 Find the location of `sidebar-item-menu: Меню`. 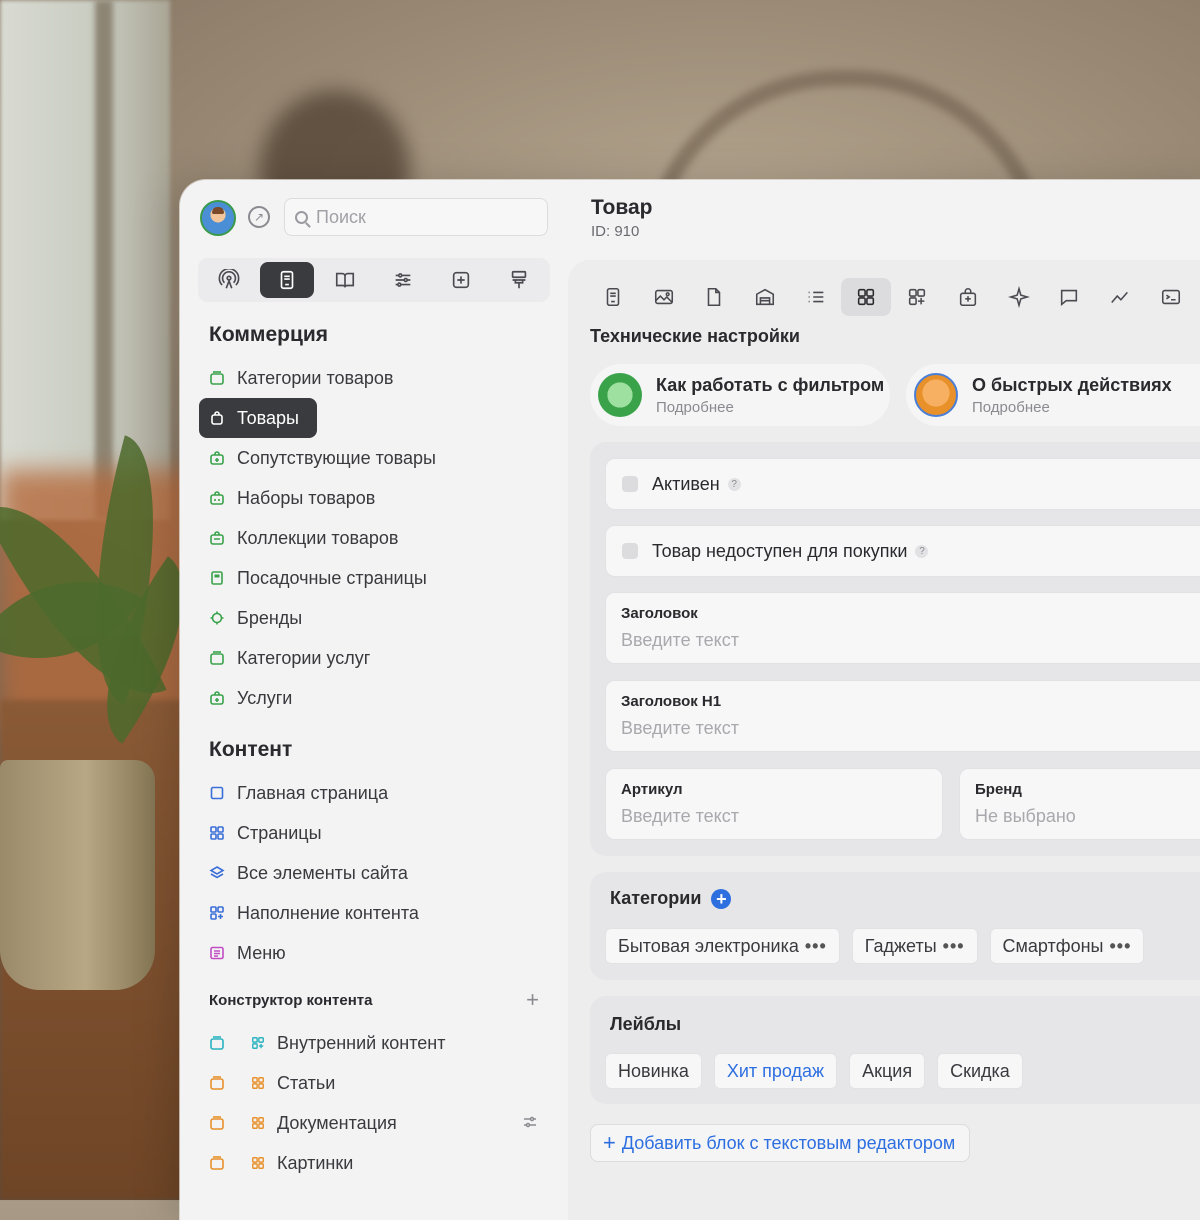

sidebar-item-menu: Меню is located at coordinates (374, 953).